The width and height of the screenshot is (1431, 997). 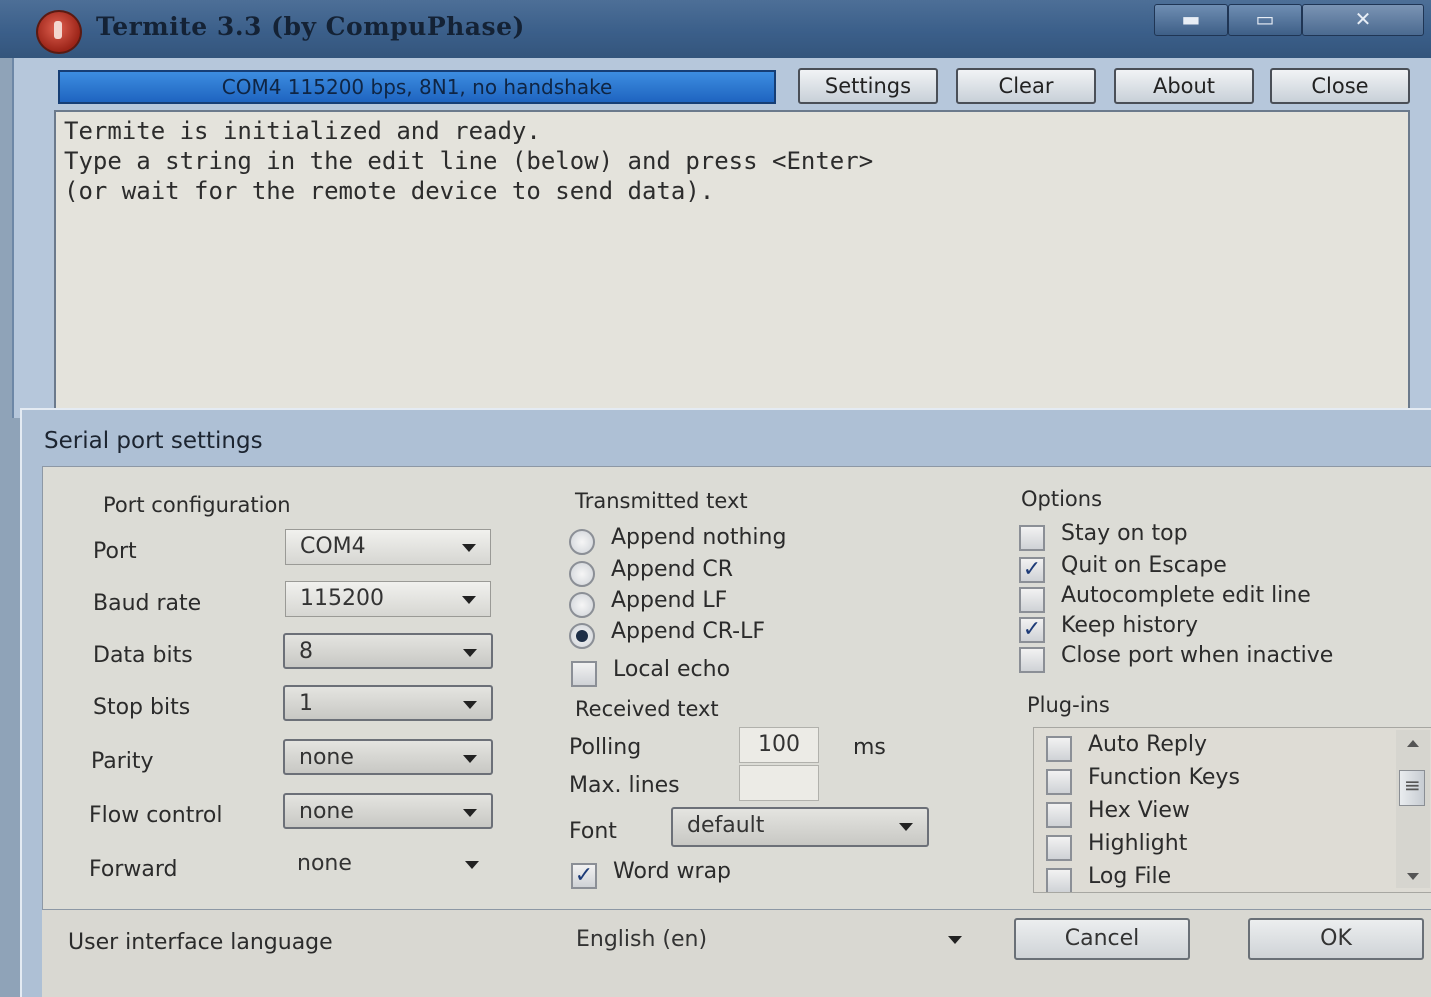 What do you see at coordinates (779, 783) in the screenshot?
I see `max-lines-input` at bounding box center [779, 783].